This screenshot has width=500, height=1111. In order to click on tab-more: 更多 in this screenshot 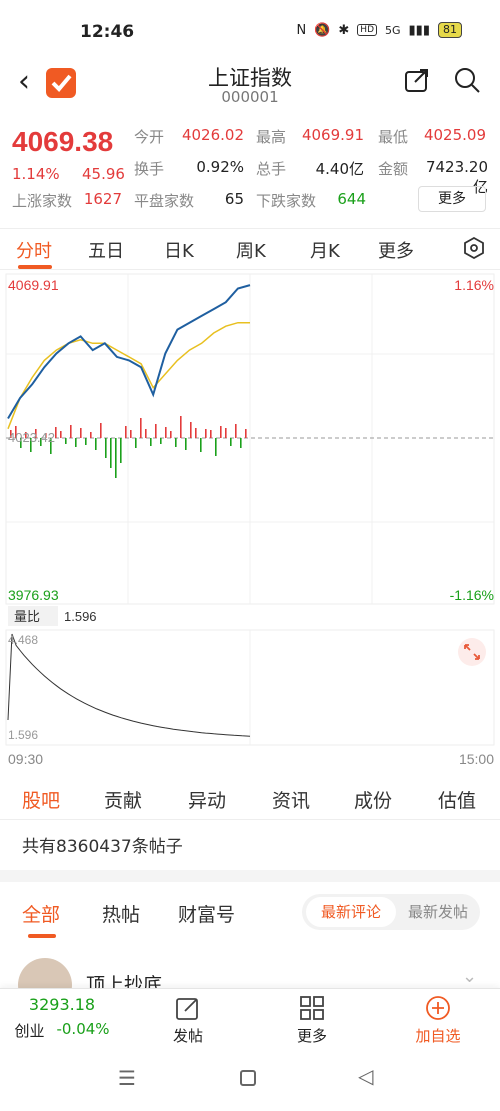, I will do `click(396, 250)`.